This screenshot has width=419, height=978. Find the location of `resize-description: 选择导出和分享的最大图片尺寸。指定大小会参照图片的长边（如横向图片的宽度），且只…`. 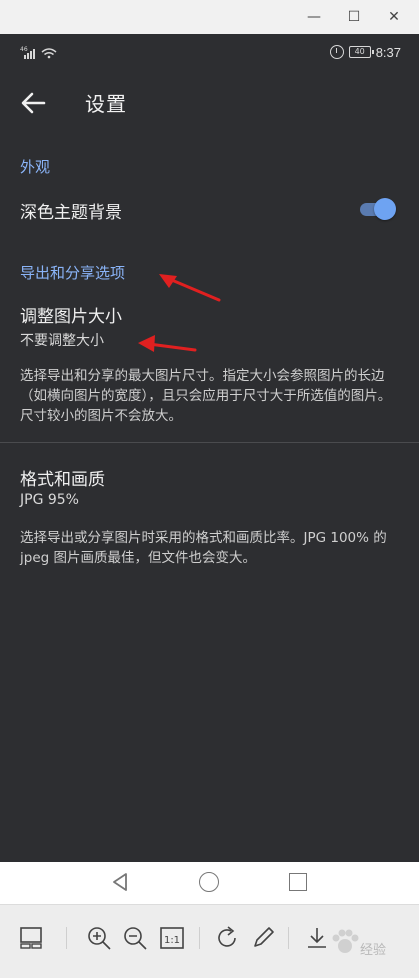

resize-description: 选择导出和分享的最大图片尺寸。指定大小会参照图片的长边（如横向图片的宽度），且只… is located at coordinates (206, 396).